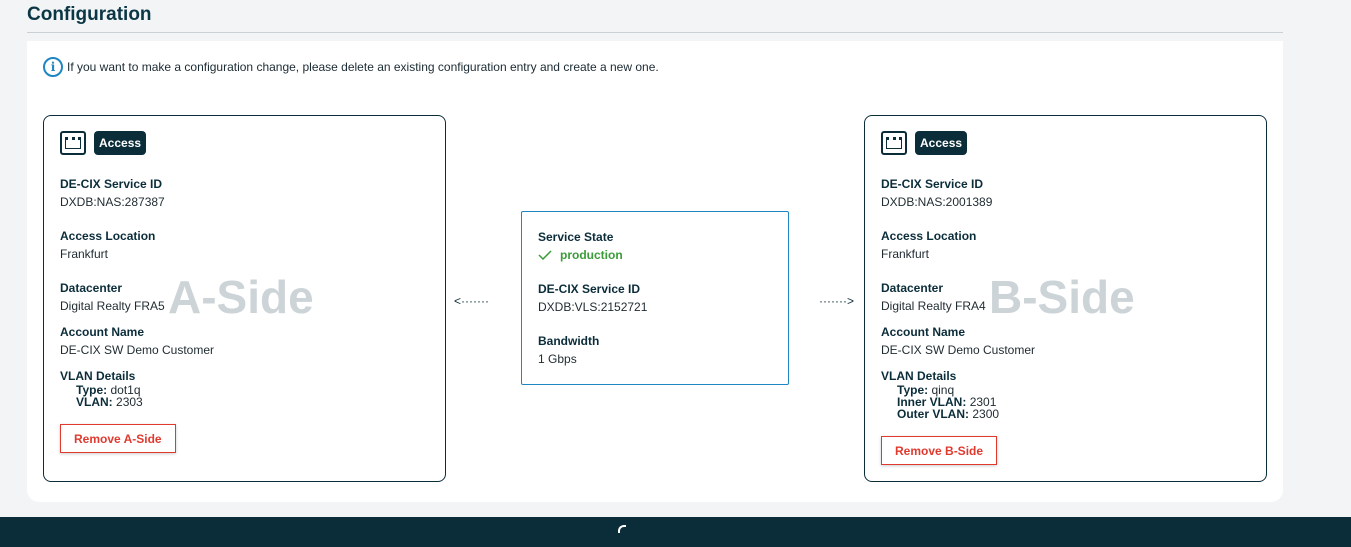  Describe the element at coordinates (576, 237) in the screenshot. I see `service-state-label: Service State` at that location.